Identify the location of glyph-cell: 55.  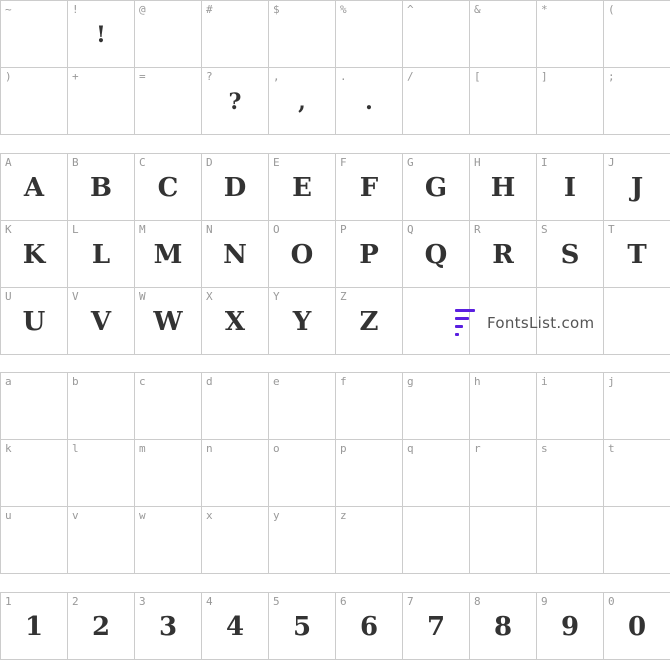
(302, 626).